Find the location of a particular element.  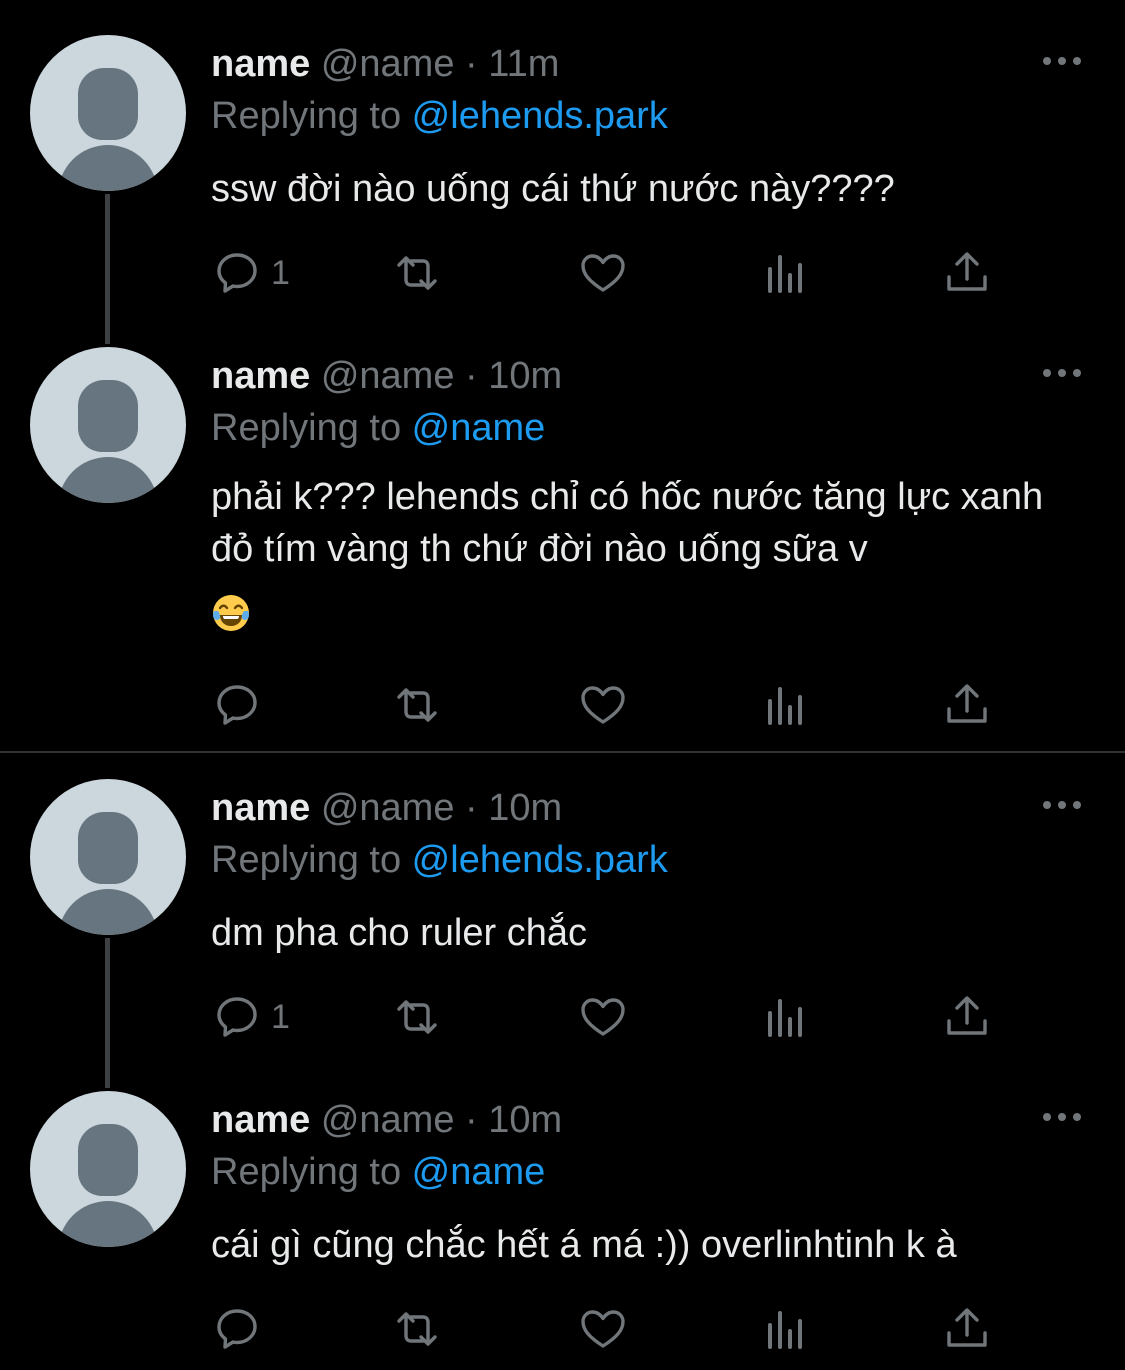

thread-divider is located at coordinates (562, 752).